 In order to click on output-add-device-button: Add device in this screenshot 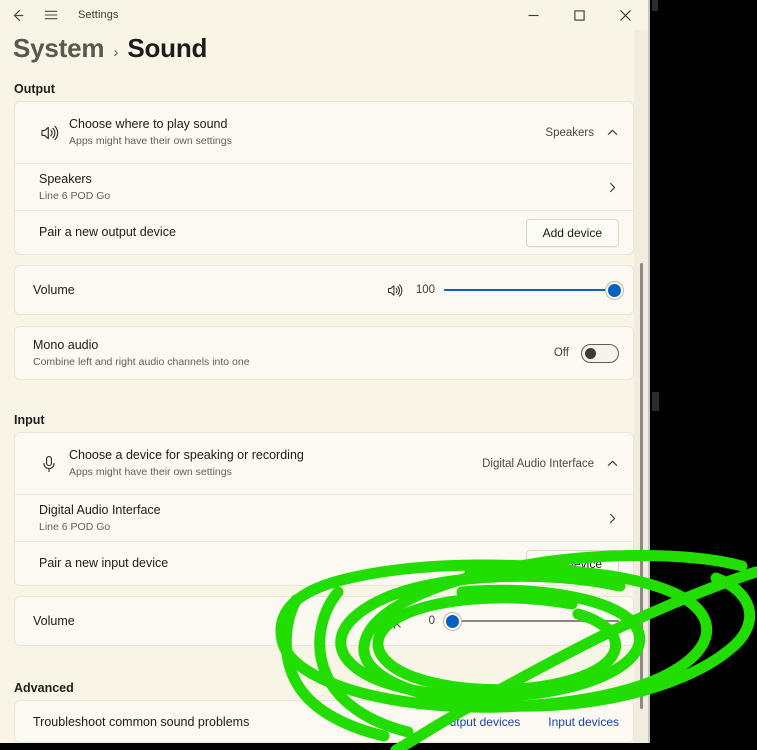, I will do `click(572, 232)`.